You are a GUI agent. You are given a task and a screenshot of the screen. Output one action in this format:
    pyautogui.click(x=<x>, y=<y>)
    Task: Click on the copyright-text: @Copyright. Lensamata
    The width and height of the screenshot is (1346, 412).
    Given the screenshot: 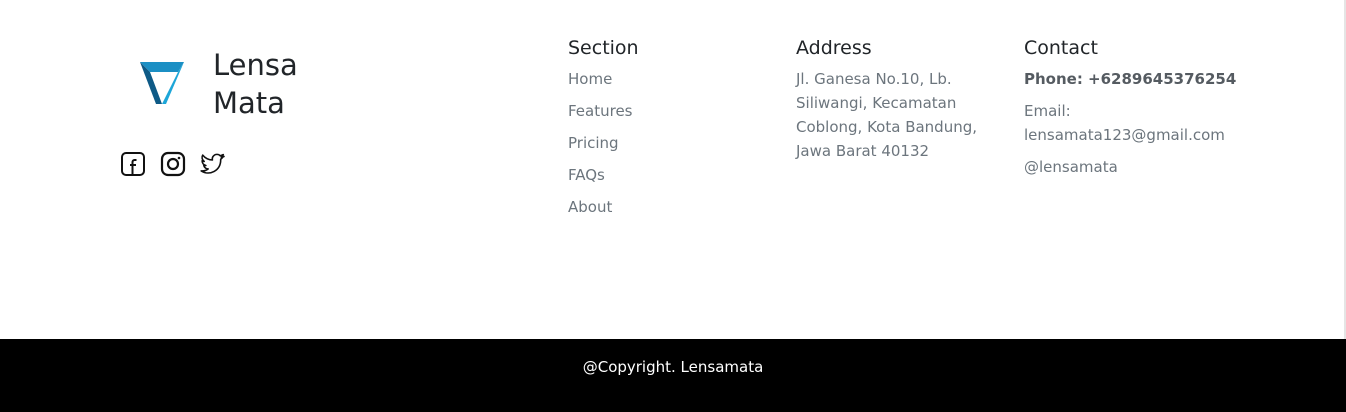 What is the action you would take?
    pyautogui.click(x=673, y=367)
    